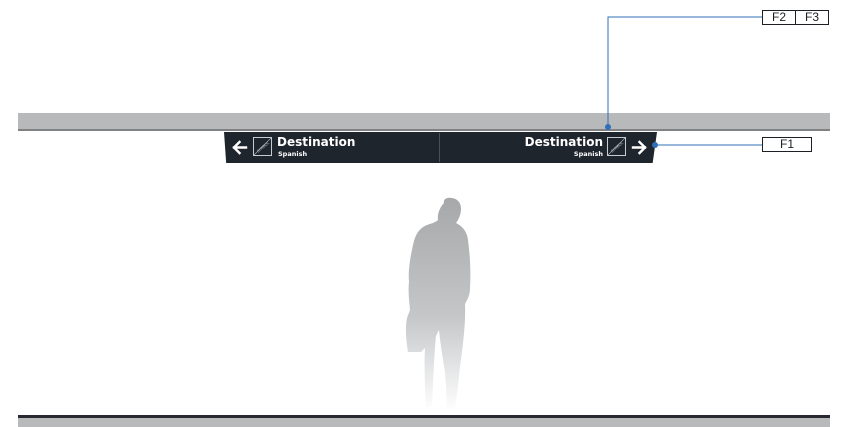 The image size is (846, 427). What do you see at coordinates (787, 144) in the screenshot?
I see `callout-label-f1: F1` at bounding box center [787, 144].